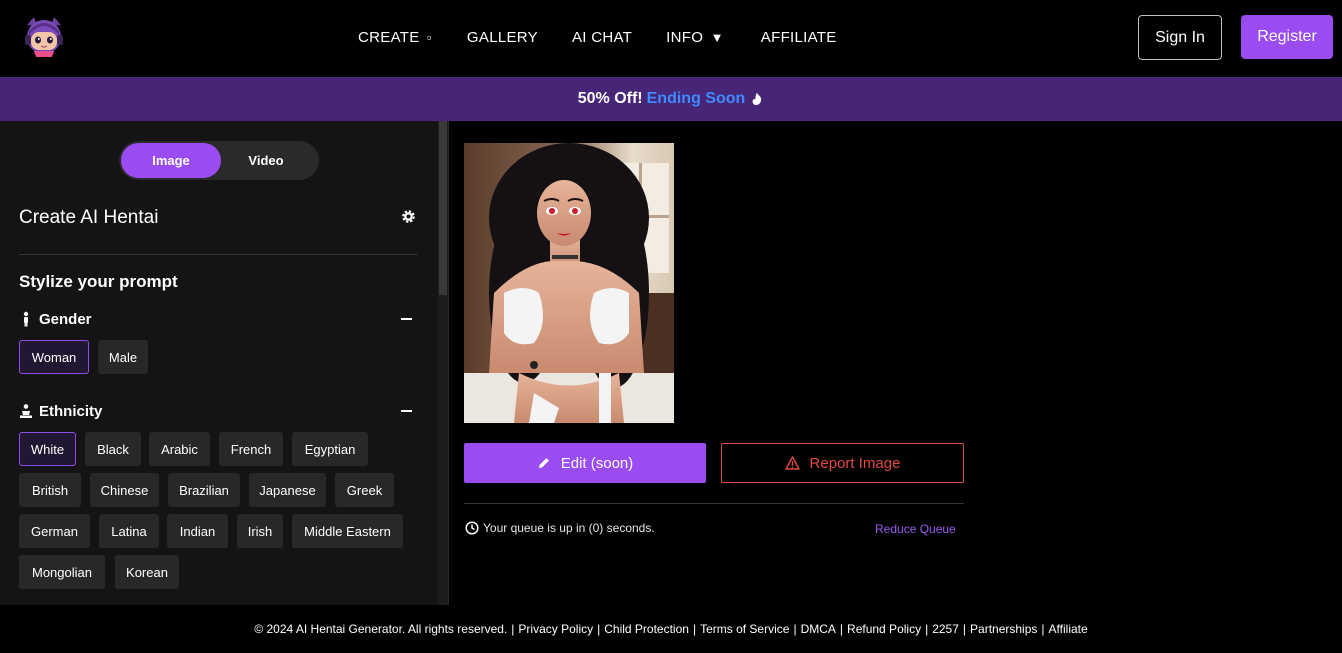  I want to click on queue-status: Your queue is up in (0) seconds., so click(560, 528).